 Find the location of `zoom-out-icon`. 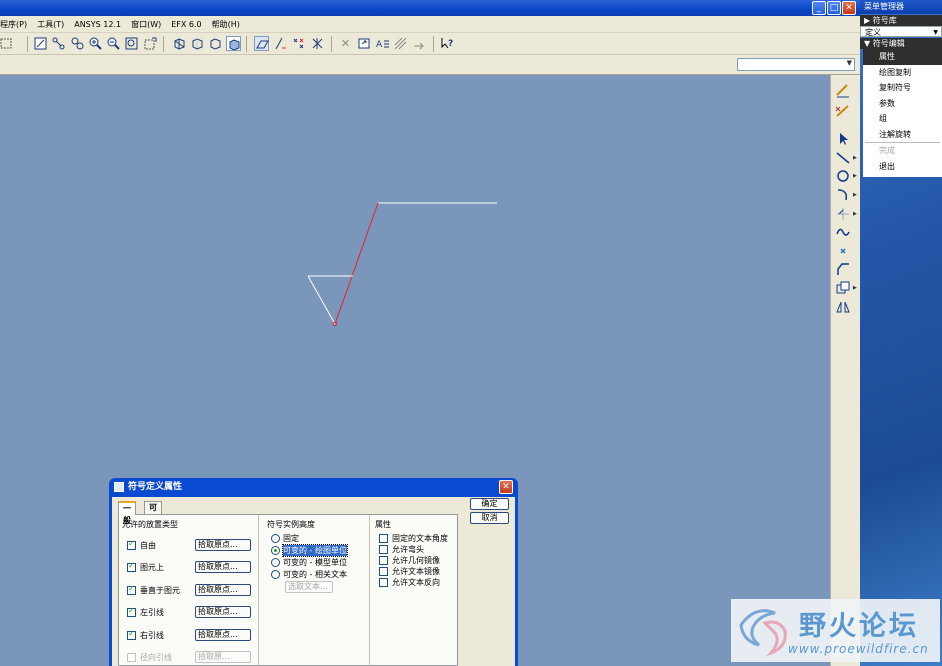

zoom-out-icon is located at coordinates (113, 43).